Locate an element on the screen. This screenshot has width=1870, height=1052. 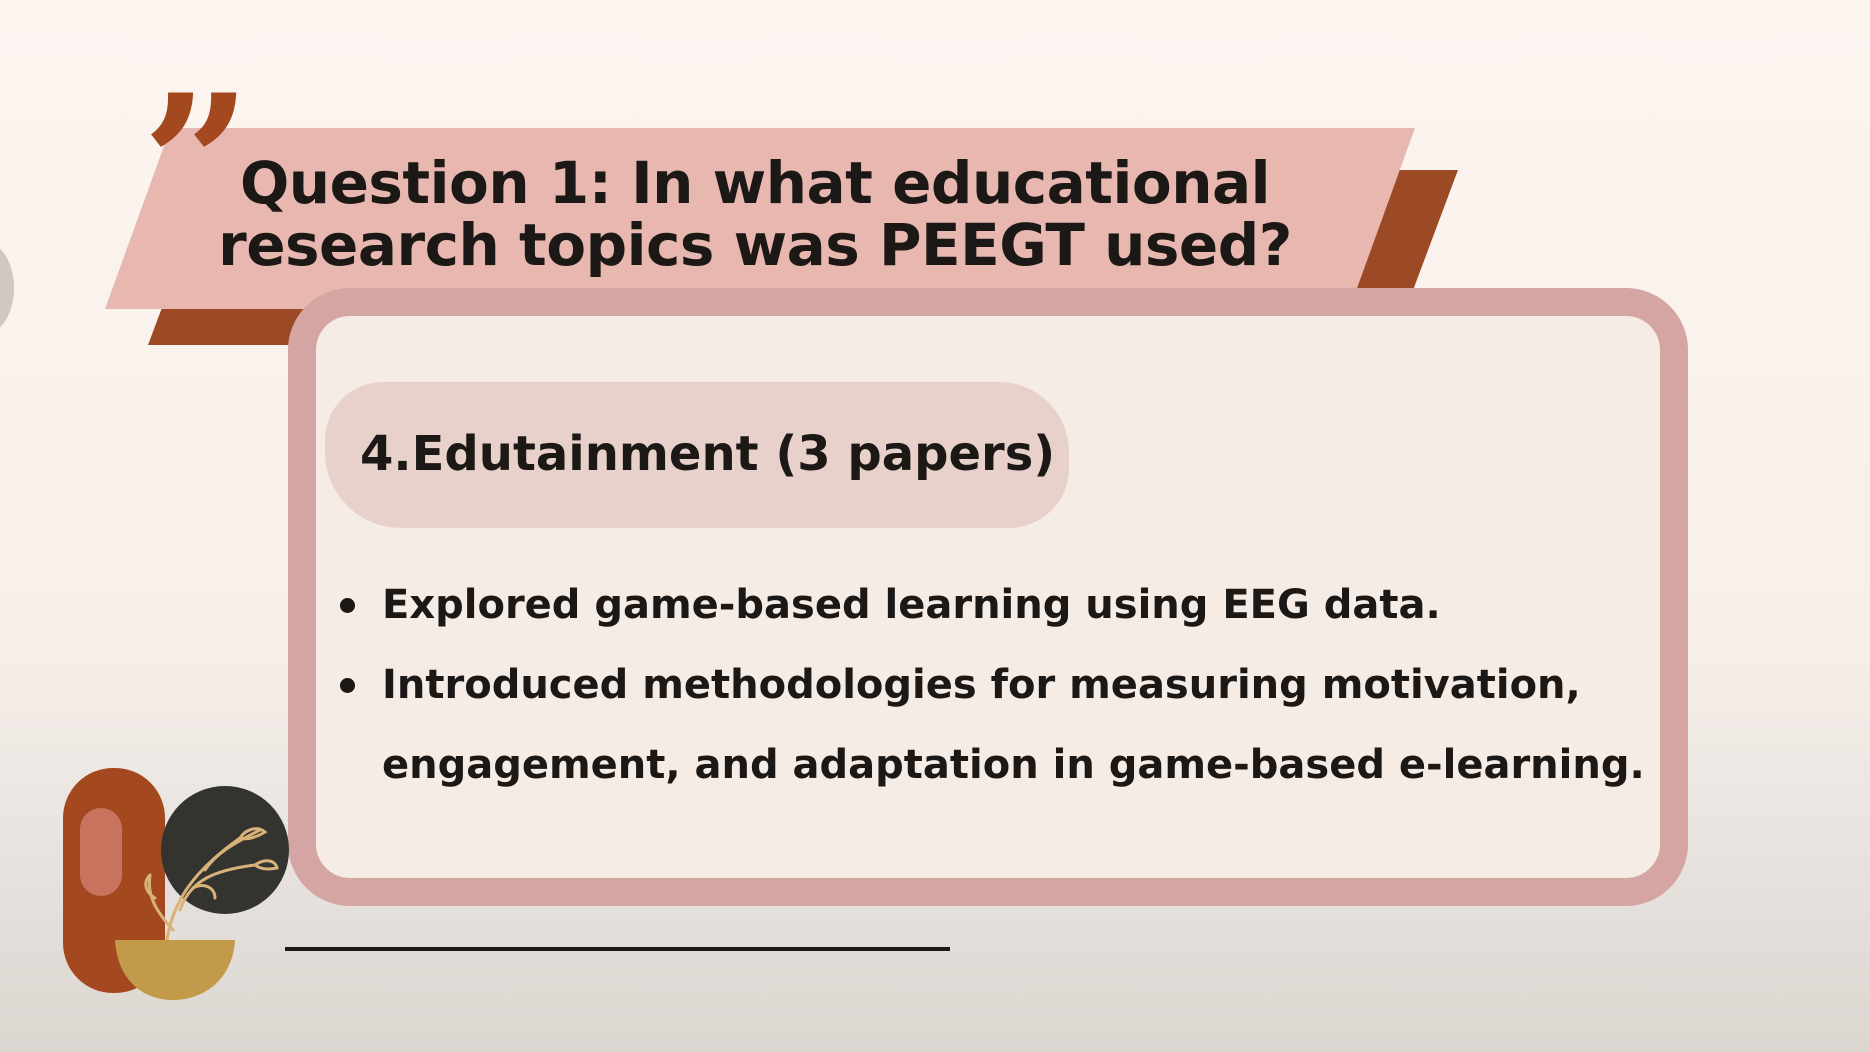
underline-divider is located at coordinates (617, 949).